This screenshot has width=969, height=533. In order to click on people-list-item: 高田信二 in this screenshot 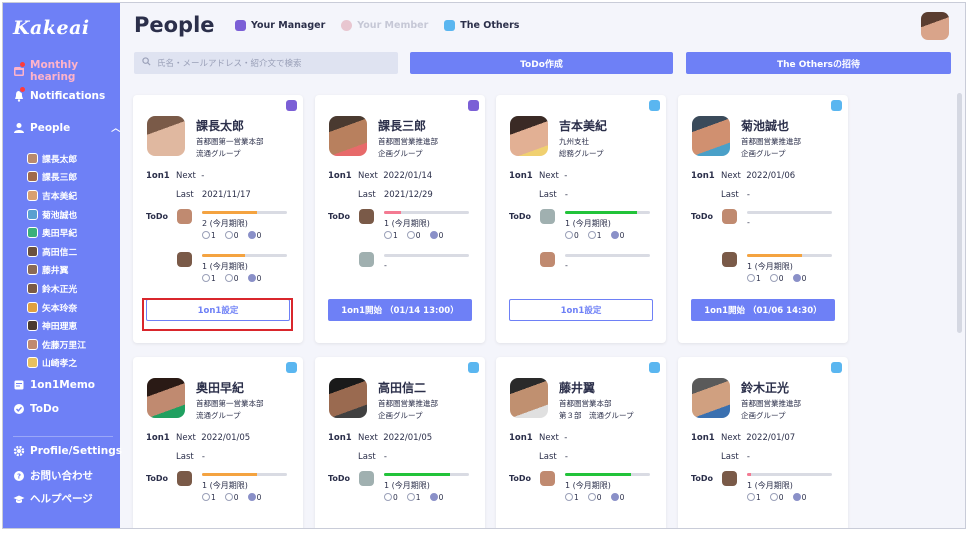, I will do `click(56, 251)`.